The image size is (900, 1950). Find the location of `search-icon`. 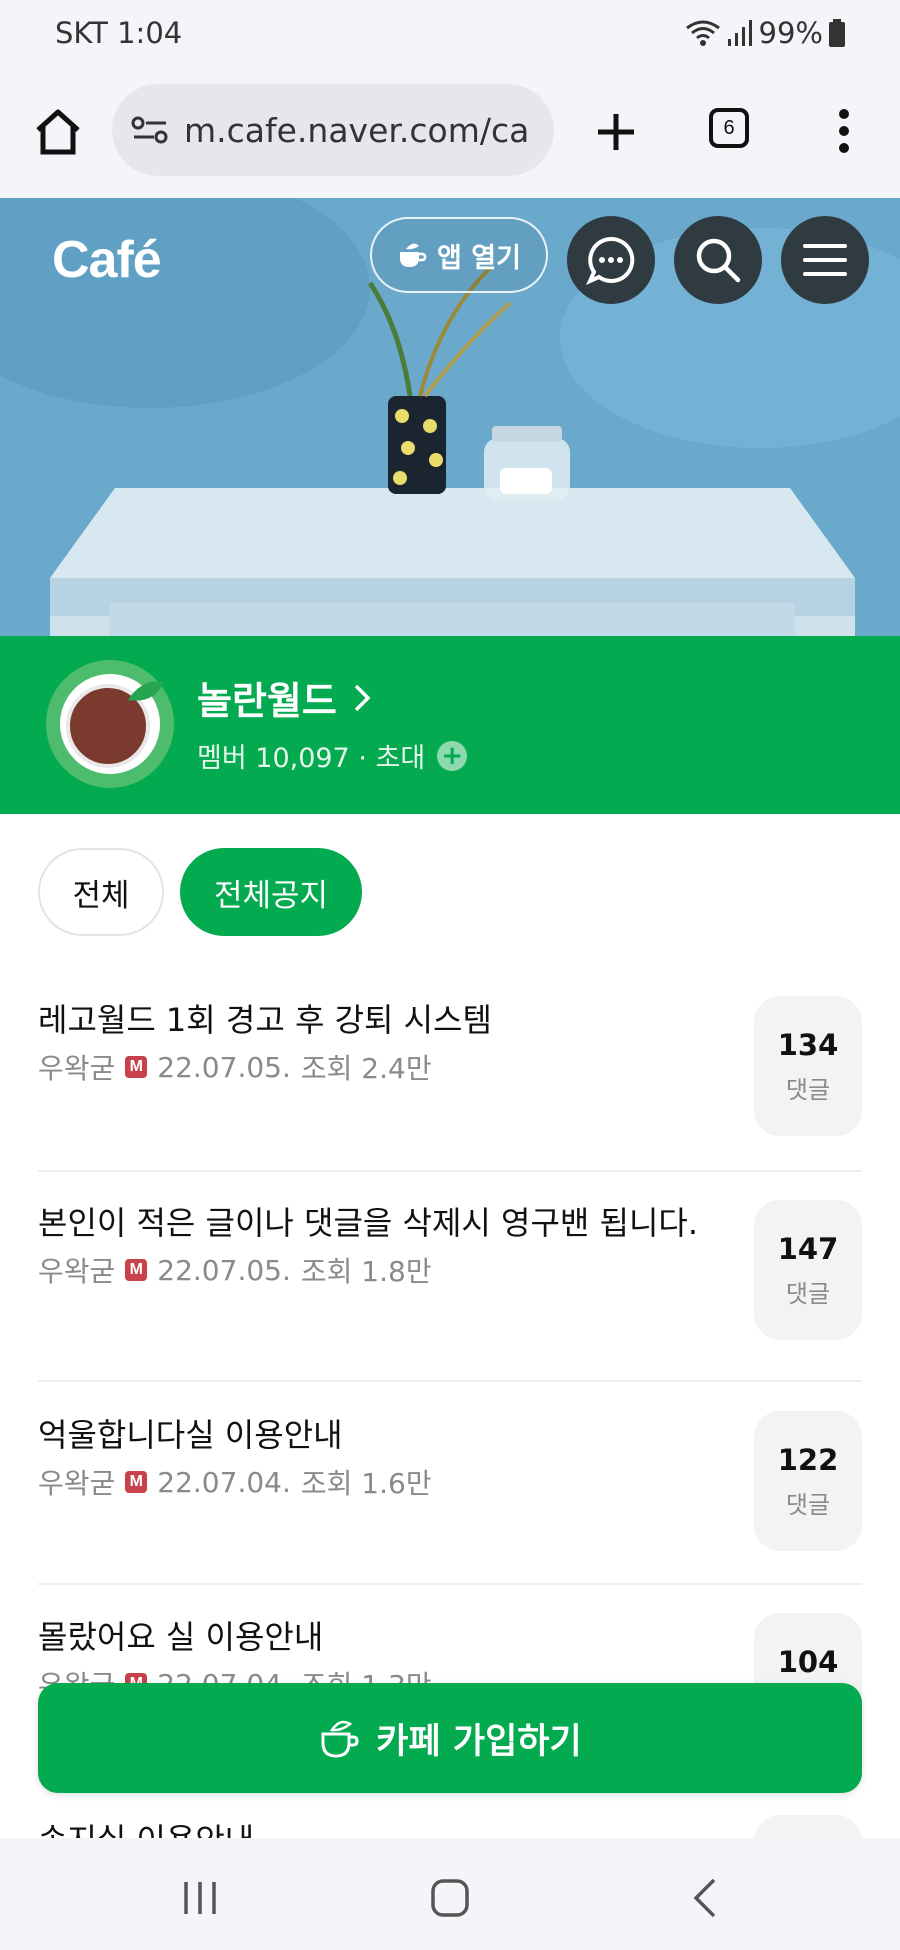

search-icon is located at coordinates (718, 260).